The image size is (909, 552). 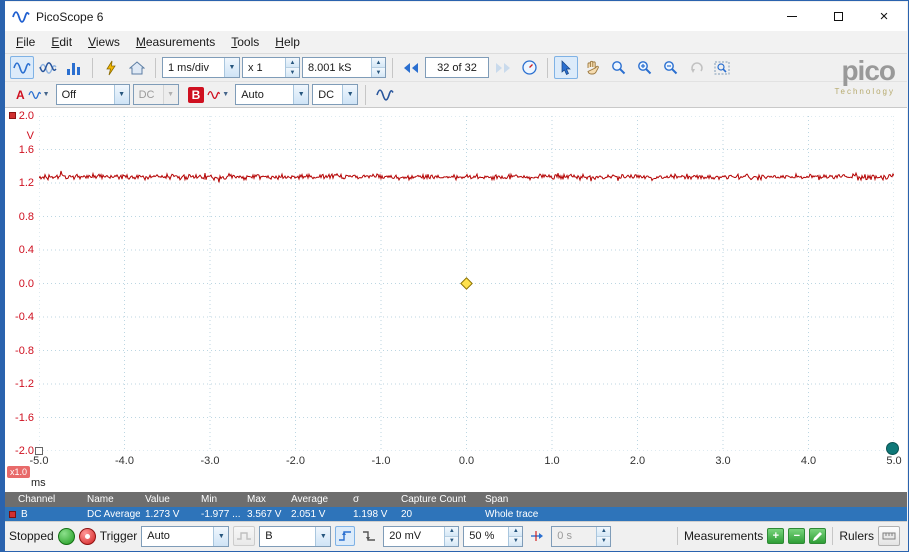 What do you see at coordinates (48, 67) in the screenshot?
I see `persistence-mode-button` at bounding box center [48, 67].